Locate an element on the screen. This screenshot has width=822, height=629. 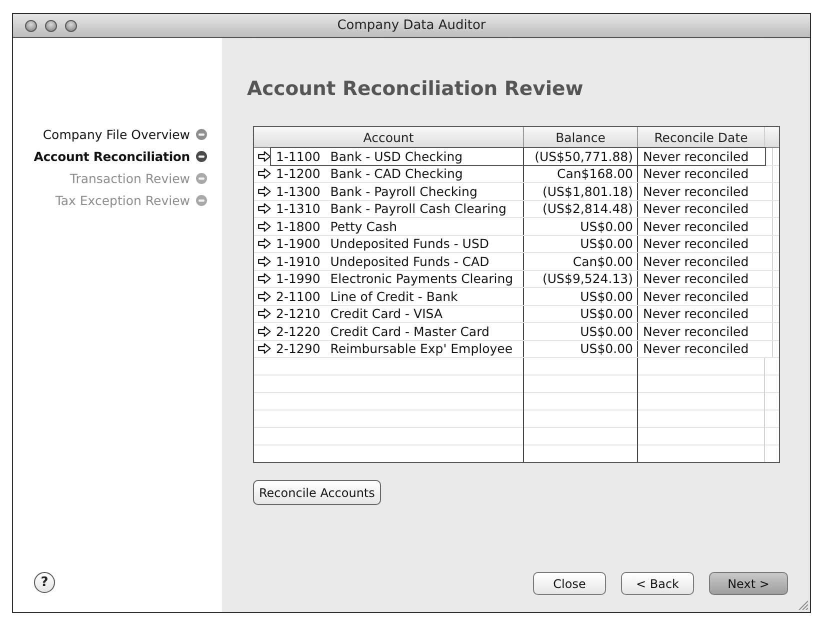
window-zoom-button is located at coordinates (71, 26).